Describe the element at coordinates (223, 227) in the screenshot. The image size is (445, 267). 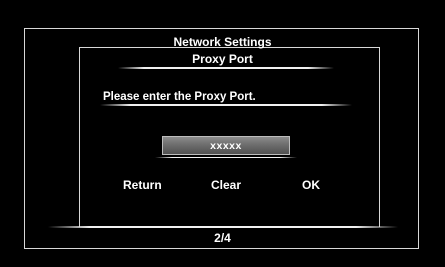
I see `footer-divider` at that location.